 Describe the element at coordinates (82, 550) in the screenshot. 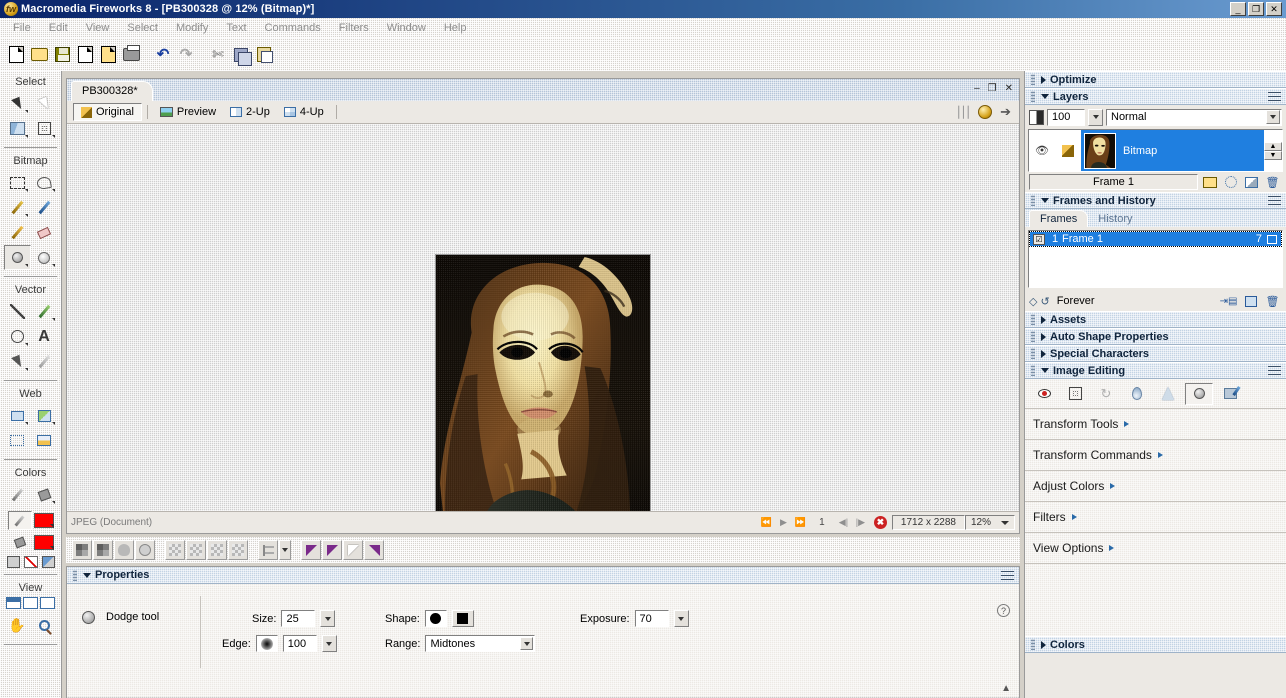

I see `align-left-button` at that location.